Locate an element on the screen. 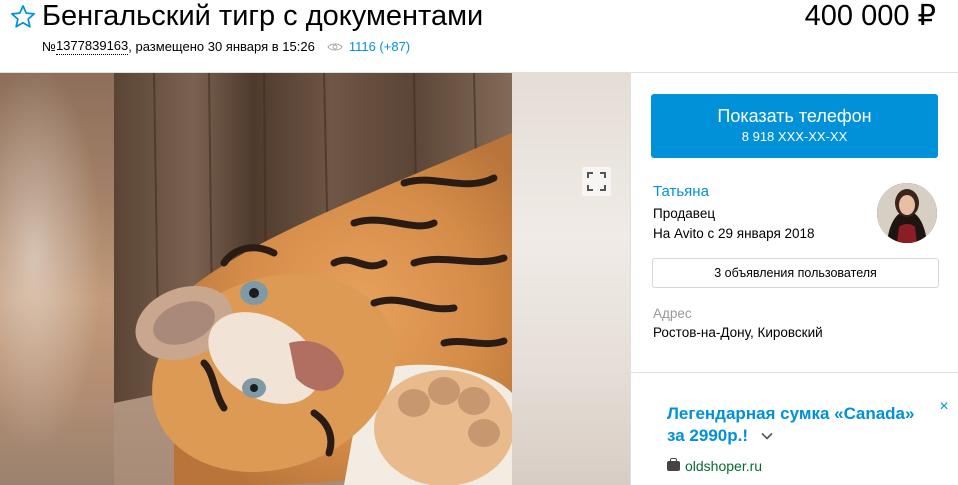 This screenshot has width=958, height=485. star-outline-icon is located at coordinates (23, 17).